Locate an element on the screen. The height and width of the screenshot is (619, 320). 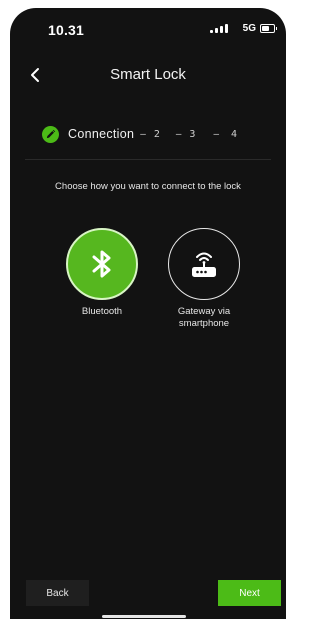
step-number: 4 is located at coordinates (234, 134).